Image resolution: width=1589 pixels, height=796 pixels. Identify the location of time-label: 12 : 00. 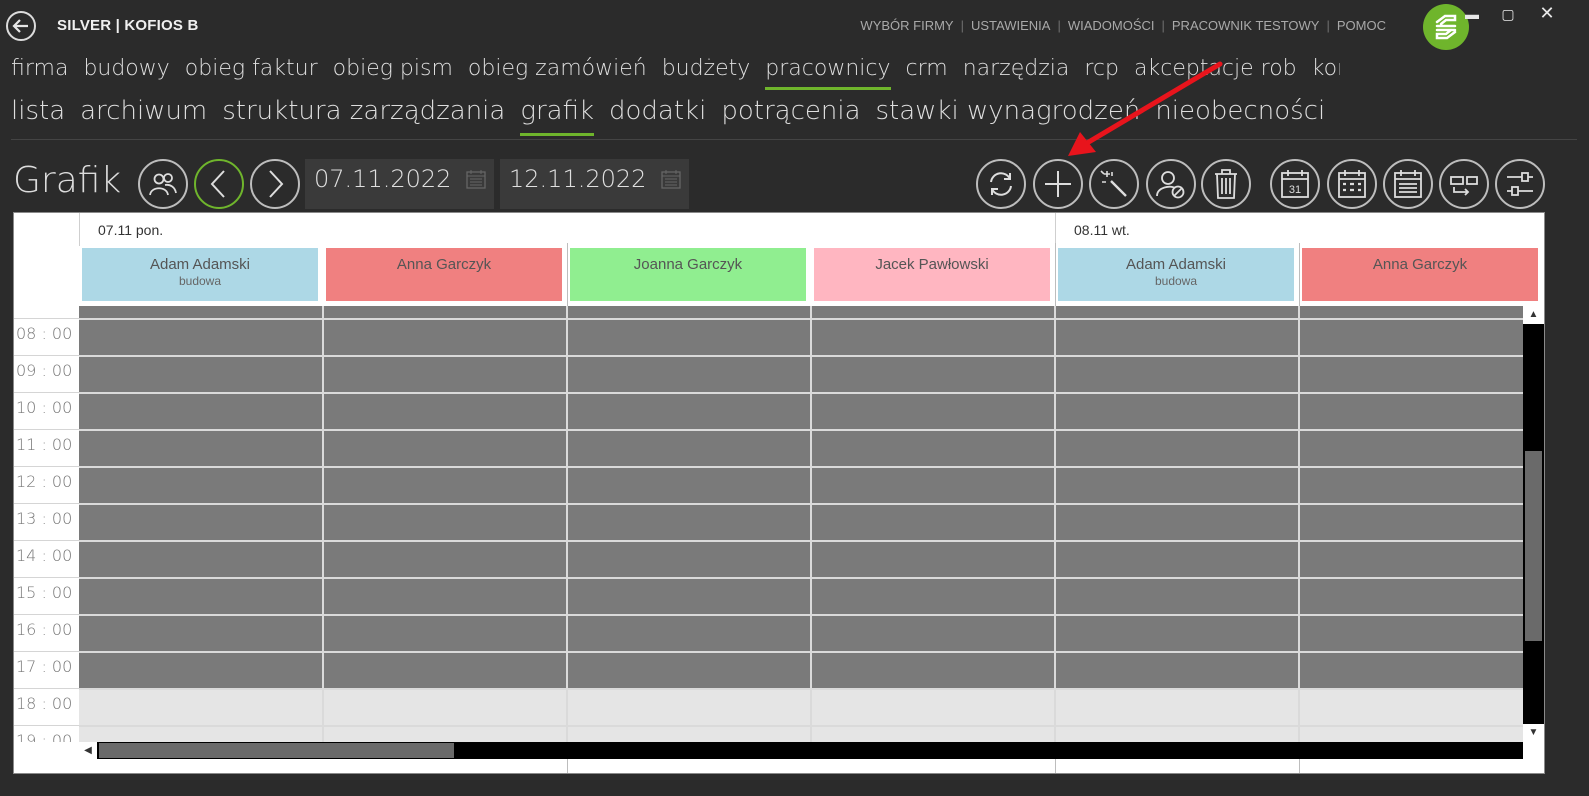
(44, 481).